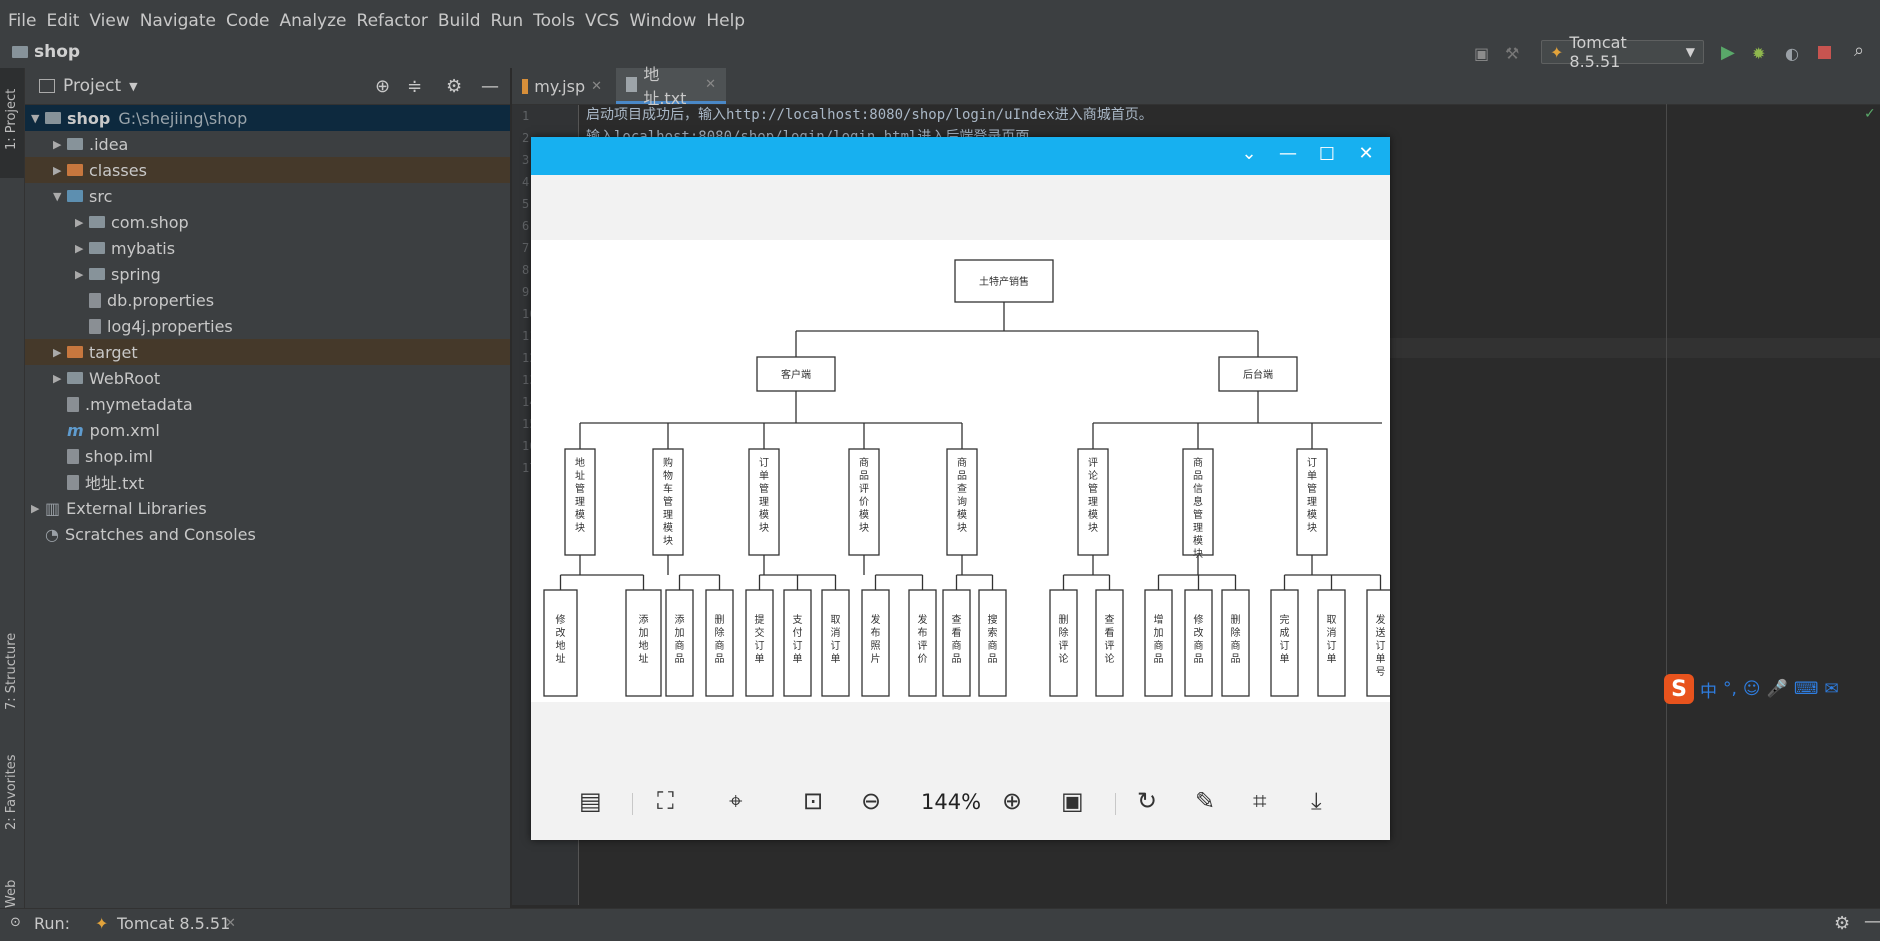  What do you see at coordinates (736, 801) in the screenshot?
I see `translate-icon: ⌖` at bounding box center [736, 801].